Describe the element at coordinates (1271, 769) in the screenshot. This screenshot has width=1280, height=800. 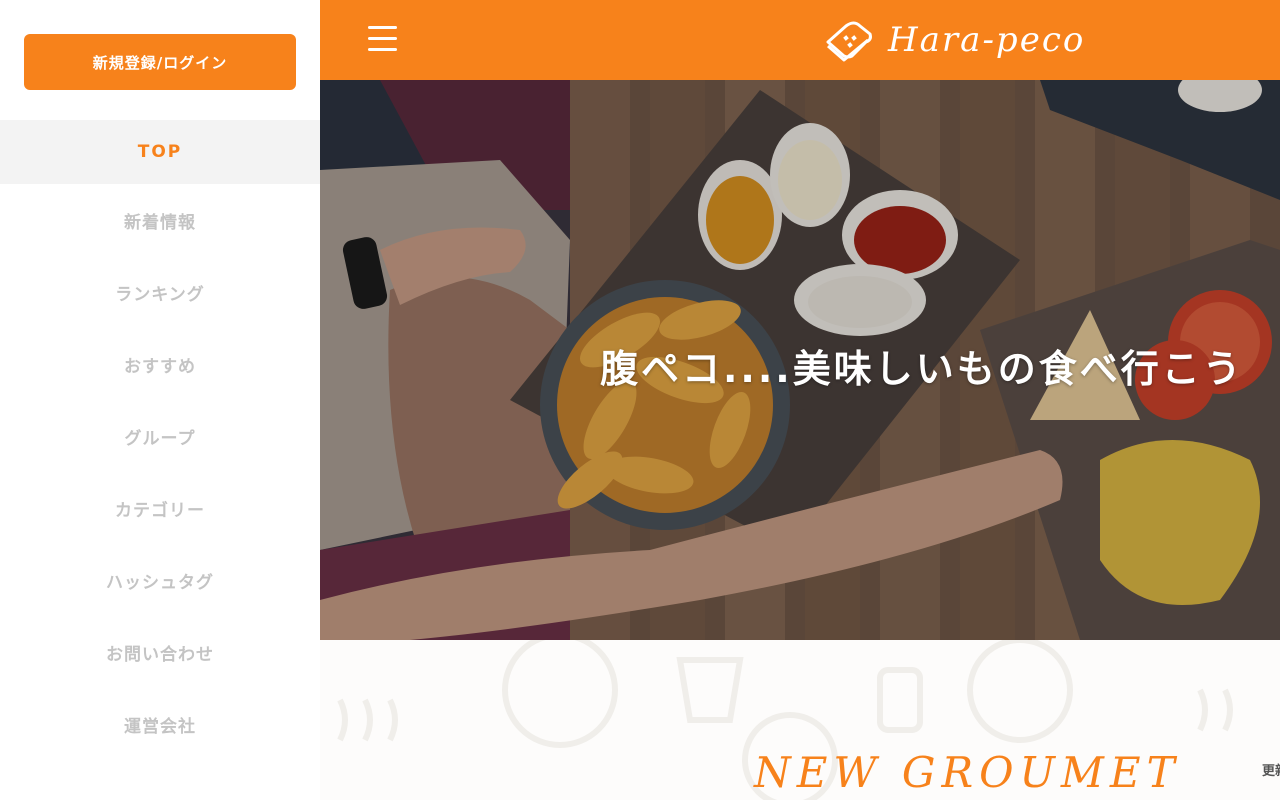
I see `update-link: 更新` at that location.